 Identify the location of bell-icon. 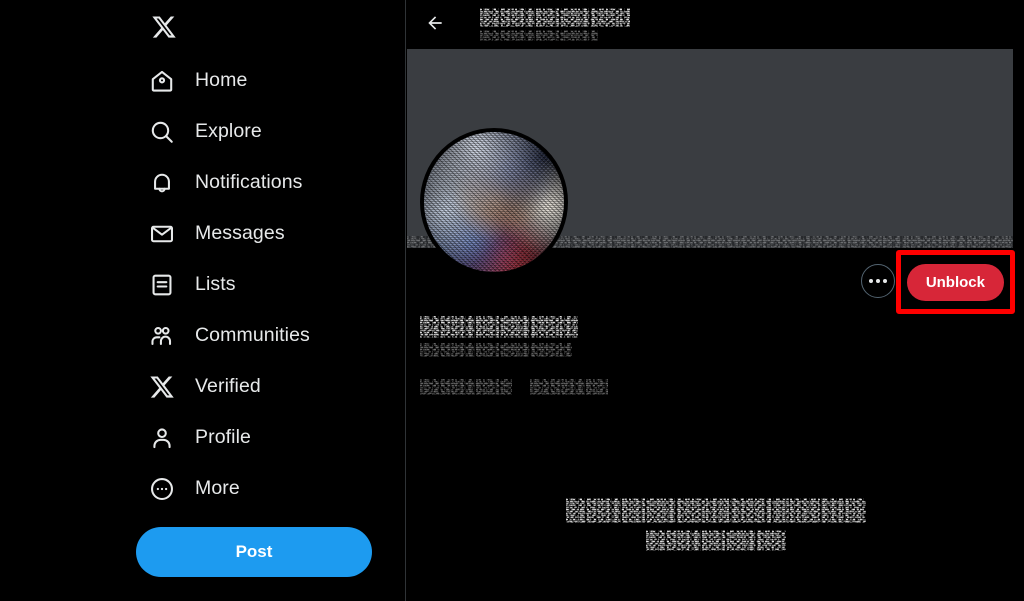
(162, 183).